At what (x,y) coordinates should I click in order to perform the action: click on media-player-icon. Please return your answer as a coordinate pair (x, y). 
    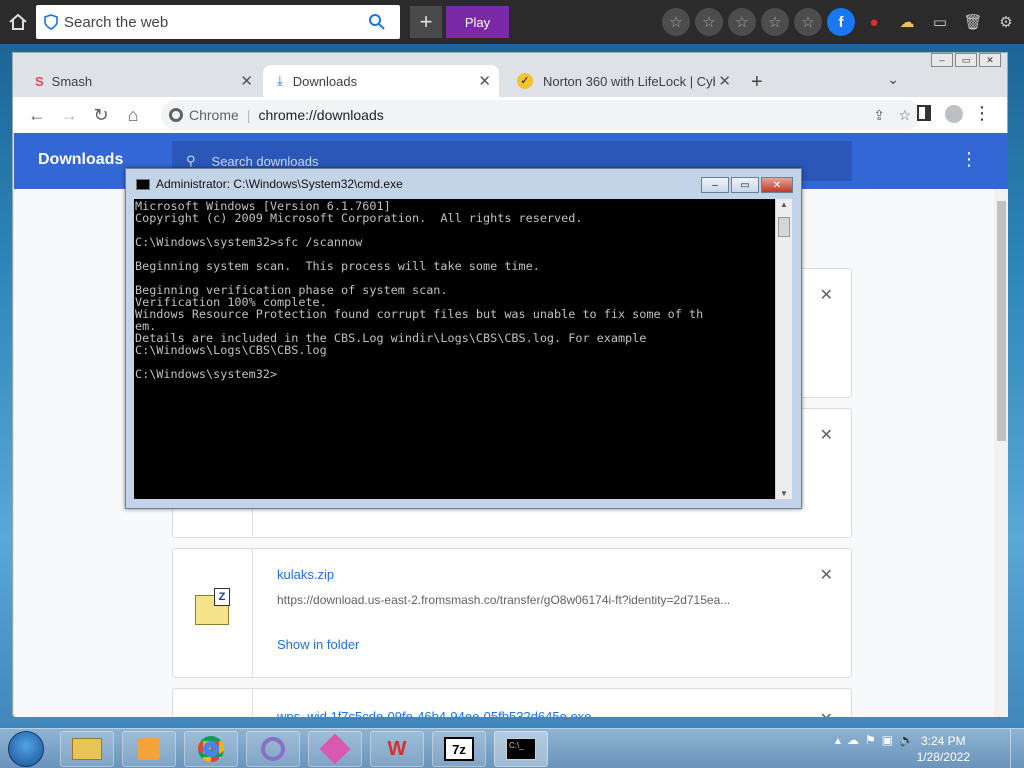
    Looking at the image, I should click on (149, 749).